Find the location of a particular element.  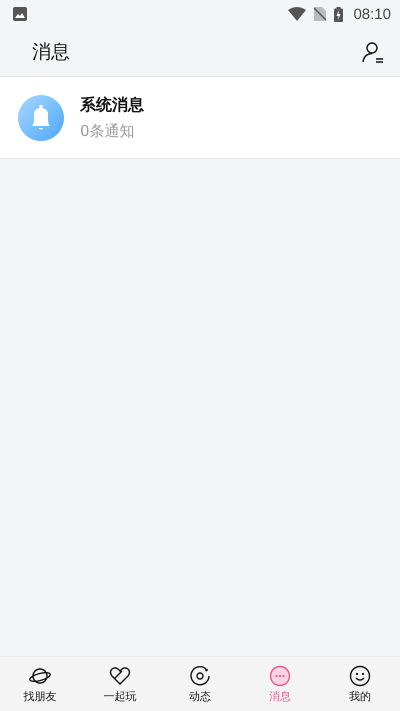

image-icon is located at coordinates (20, 14).